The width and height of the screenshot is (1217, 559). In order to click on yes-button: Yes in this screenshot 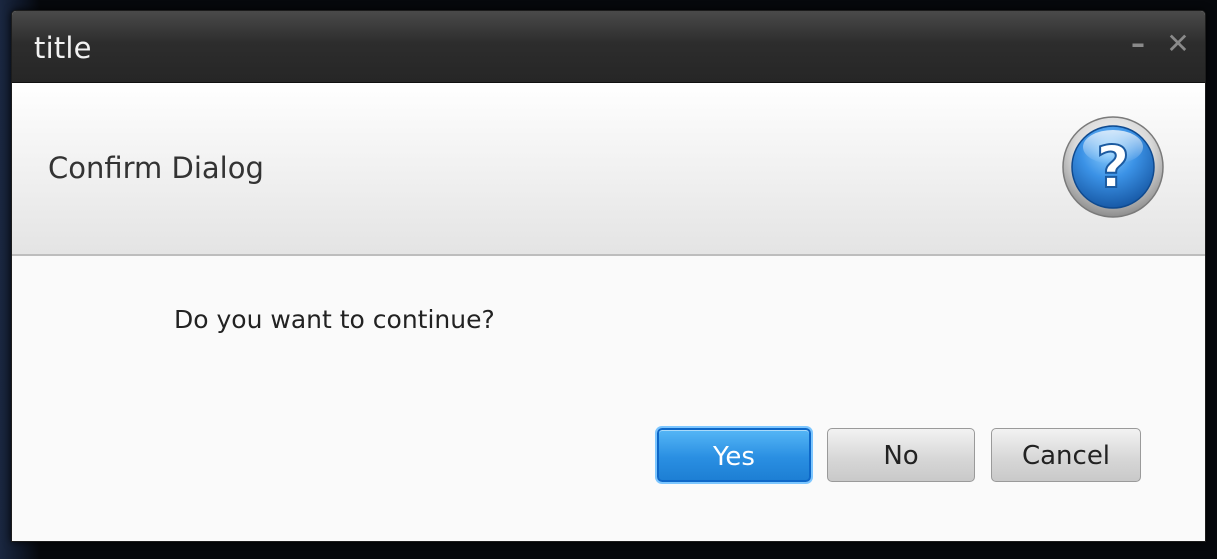, I will do `click(734, 455)`.